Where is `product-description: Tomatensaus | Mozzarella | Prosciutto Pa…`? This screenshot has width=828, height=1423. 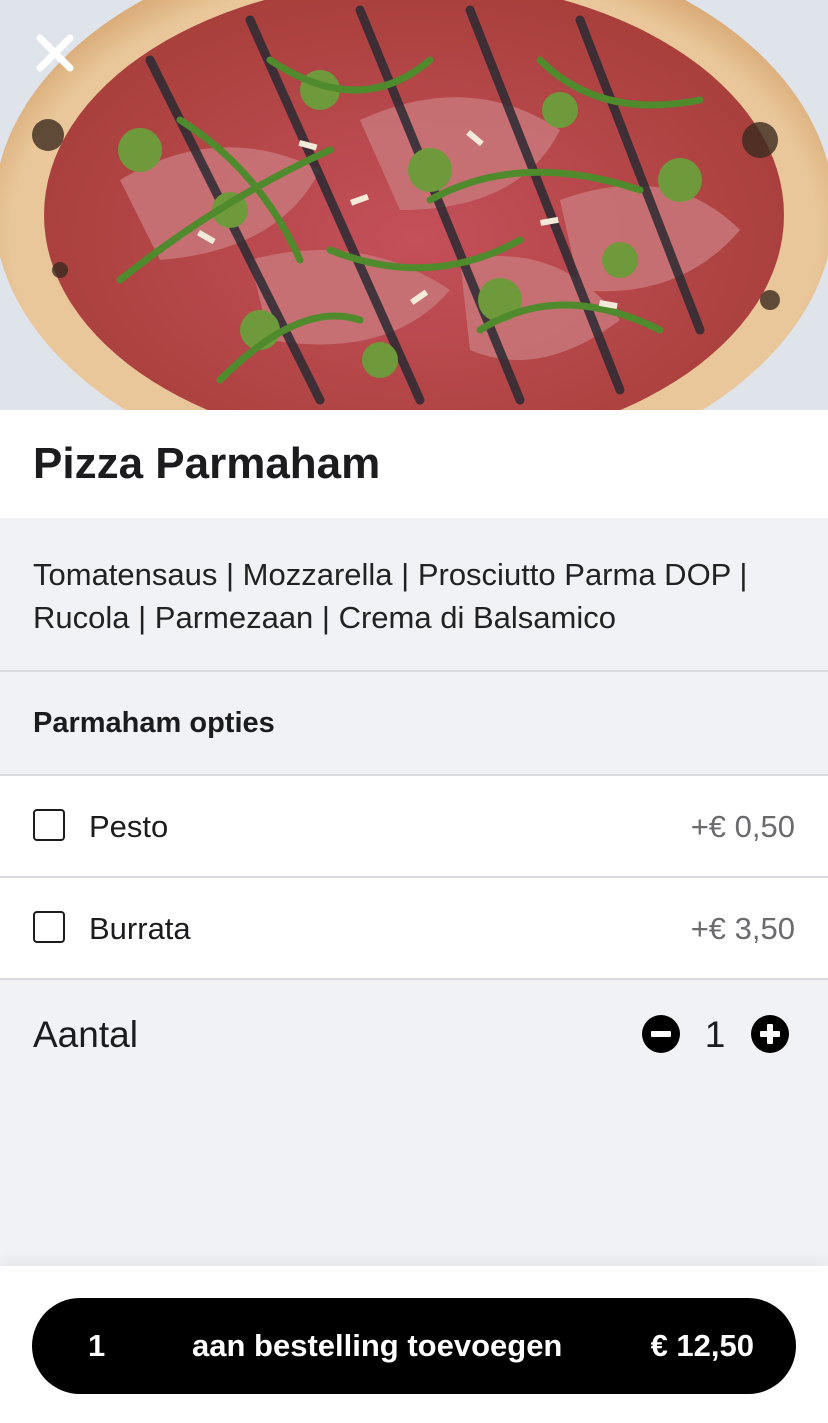 product-description: Tomatensaus | Mozzarella | Prosciutto Pa… is located at coordinates (390, 596).